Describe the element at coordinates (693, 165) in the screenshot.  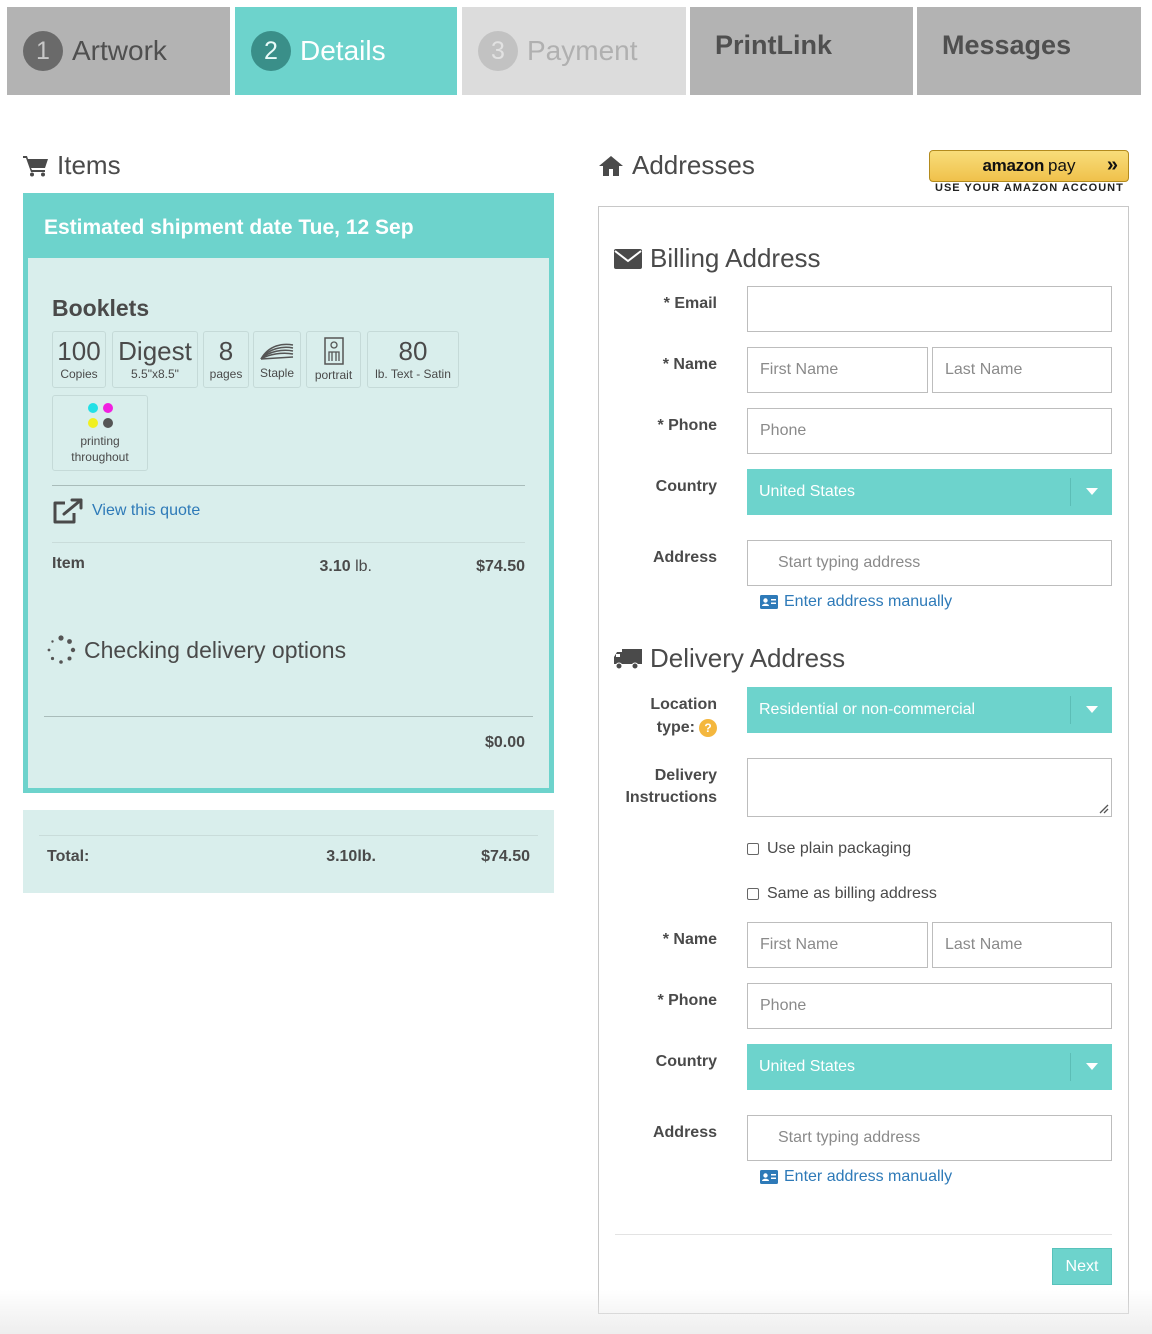
I see `addresses-heading-text: Addresses` at that location.